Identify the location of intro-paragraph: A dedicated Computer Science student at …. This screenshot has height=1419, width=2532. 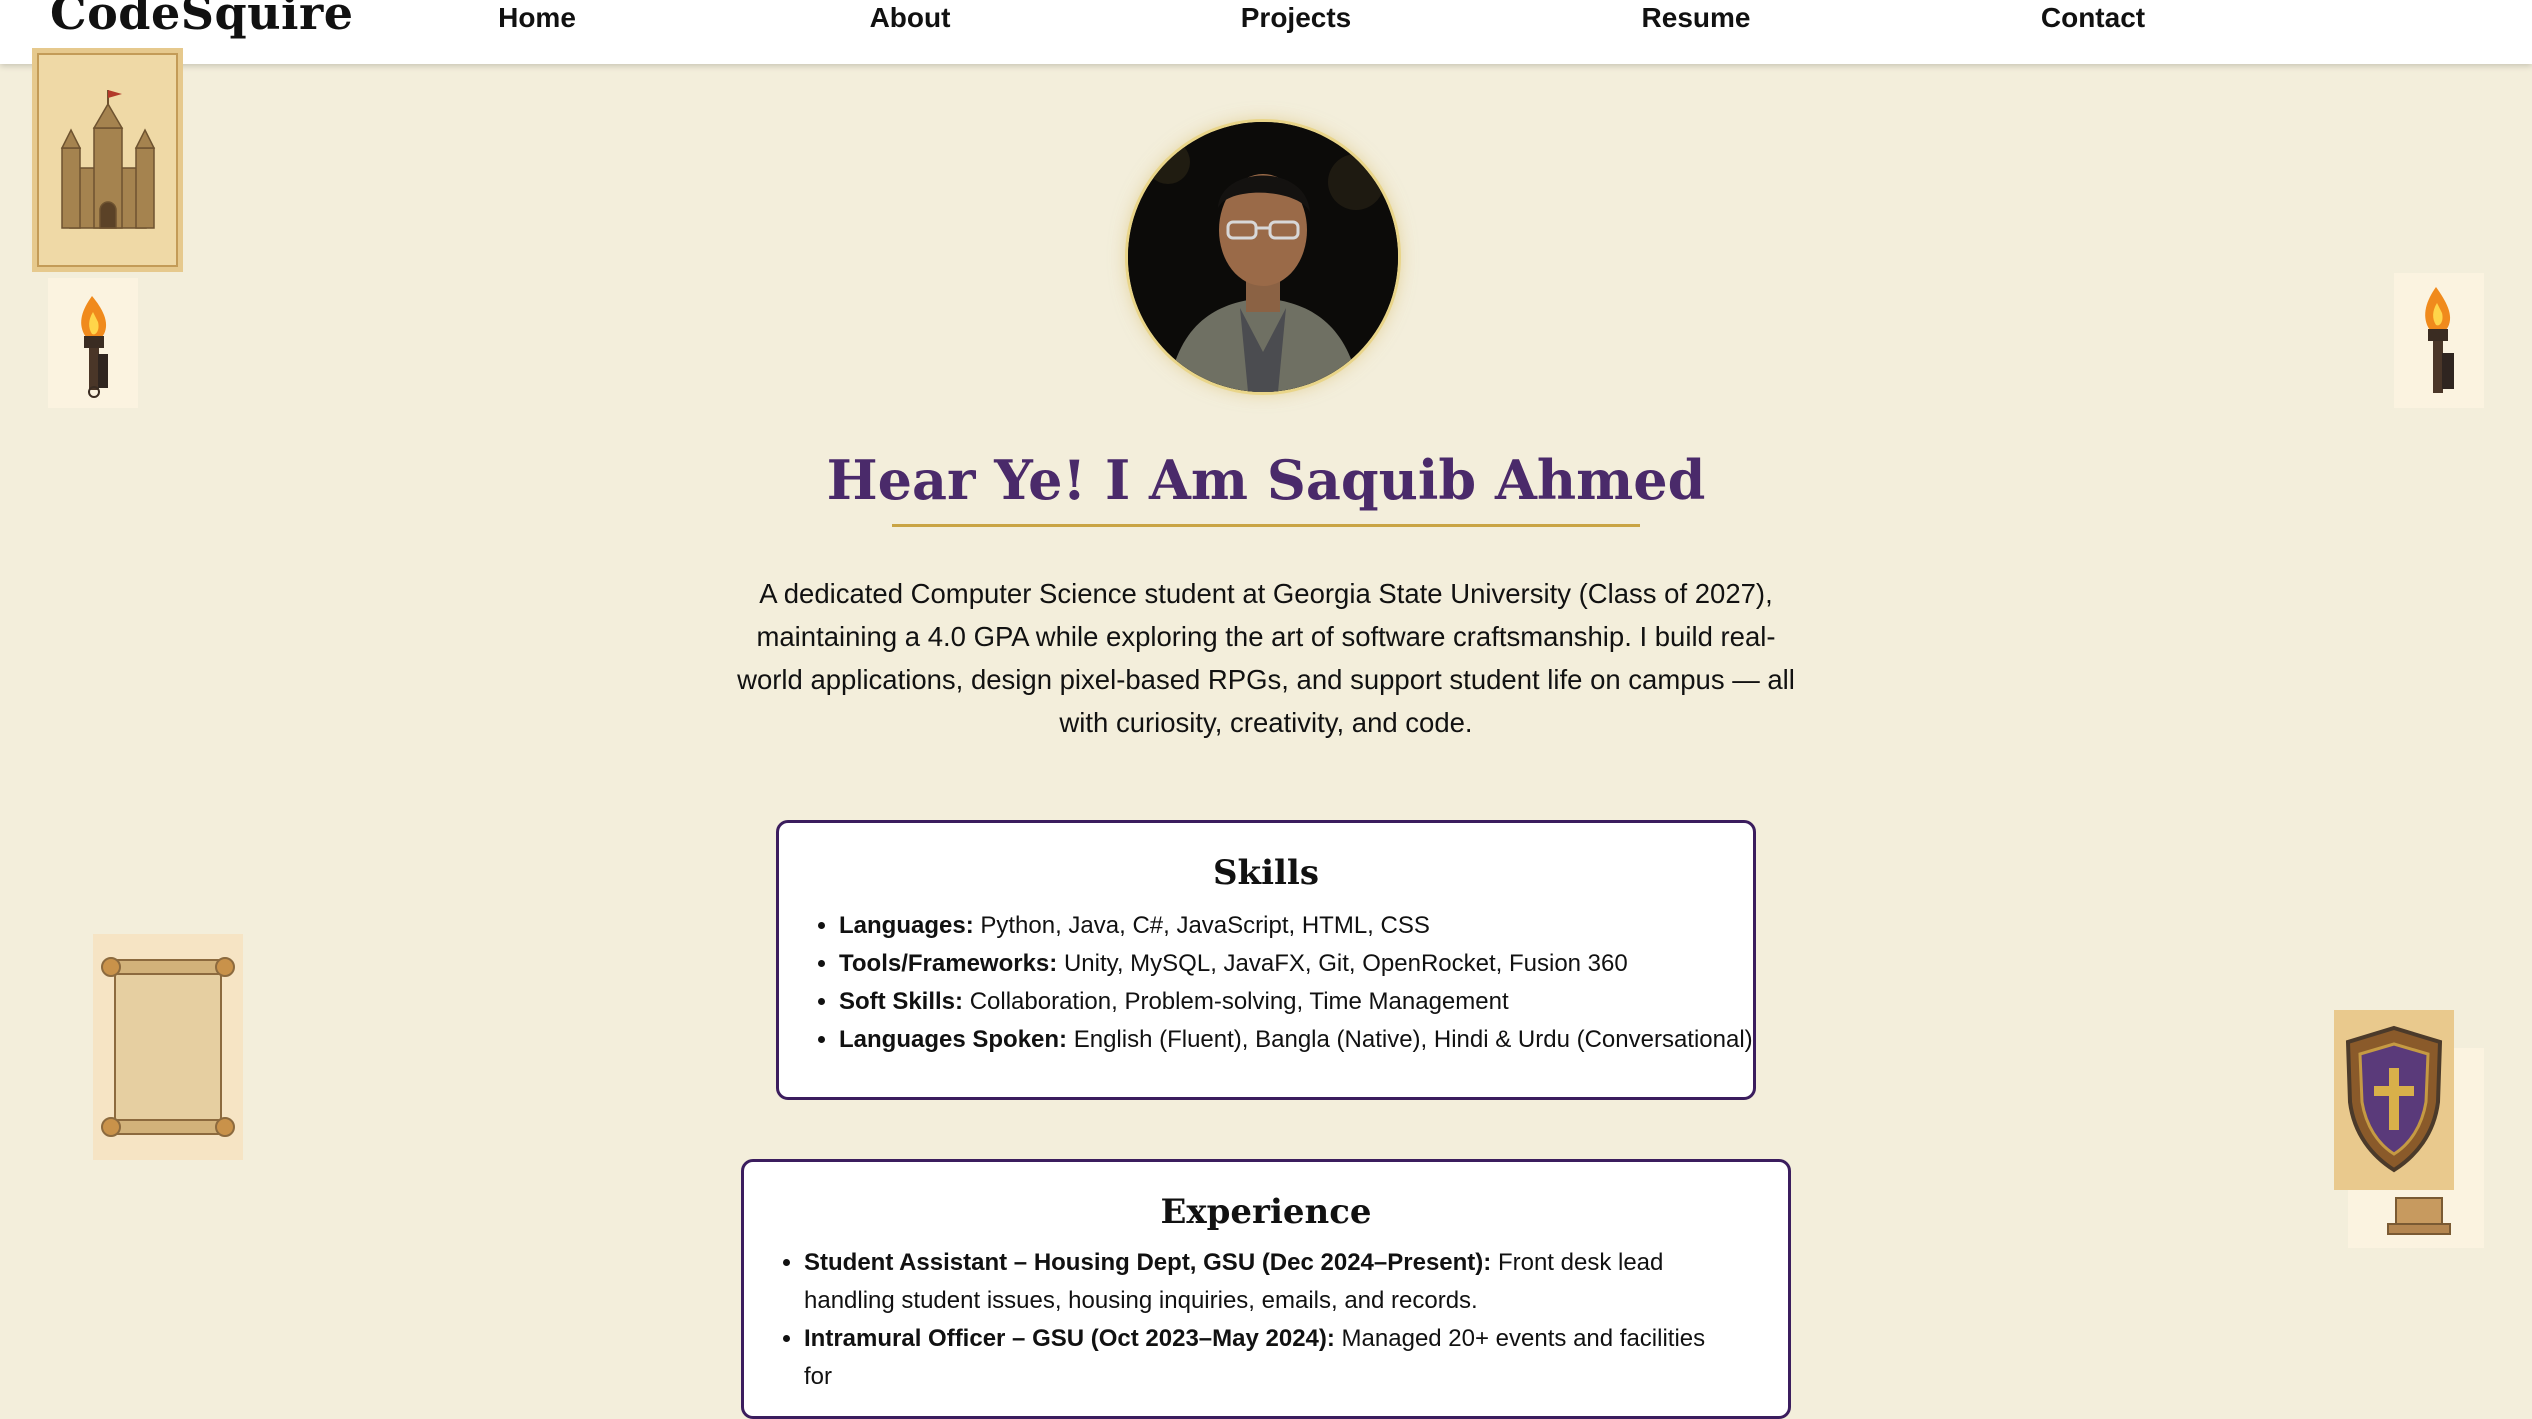
(1266, 658).